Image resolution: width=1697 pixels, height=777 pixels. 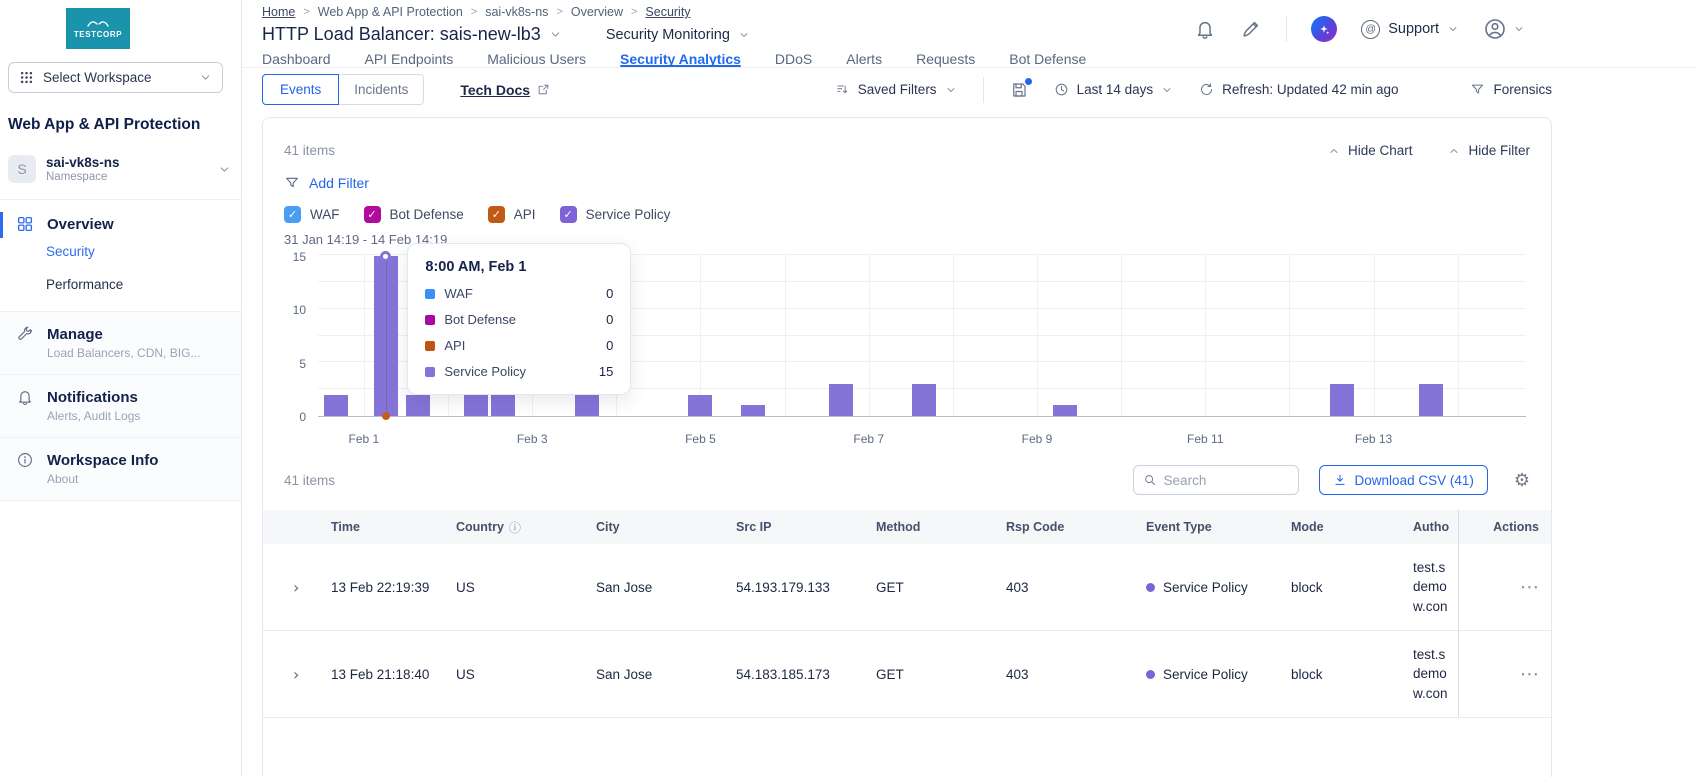 What do you see at coordinates (1251, 29) in the screenshot?
I see `theme-brush-icon` at bounding box center [1251, 29].